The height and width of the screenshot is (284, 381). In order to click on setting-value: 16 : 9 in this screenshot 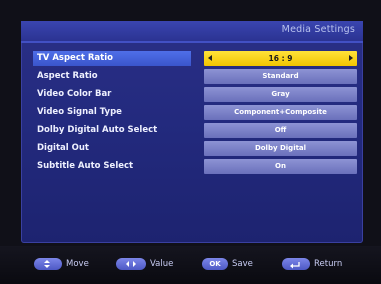, I will do `click(280, 58)`.